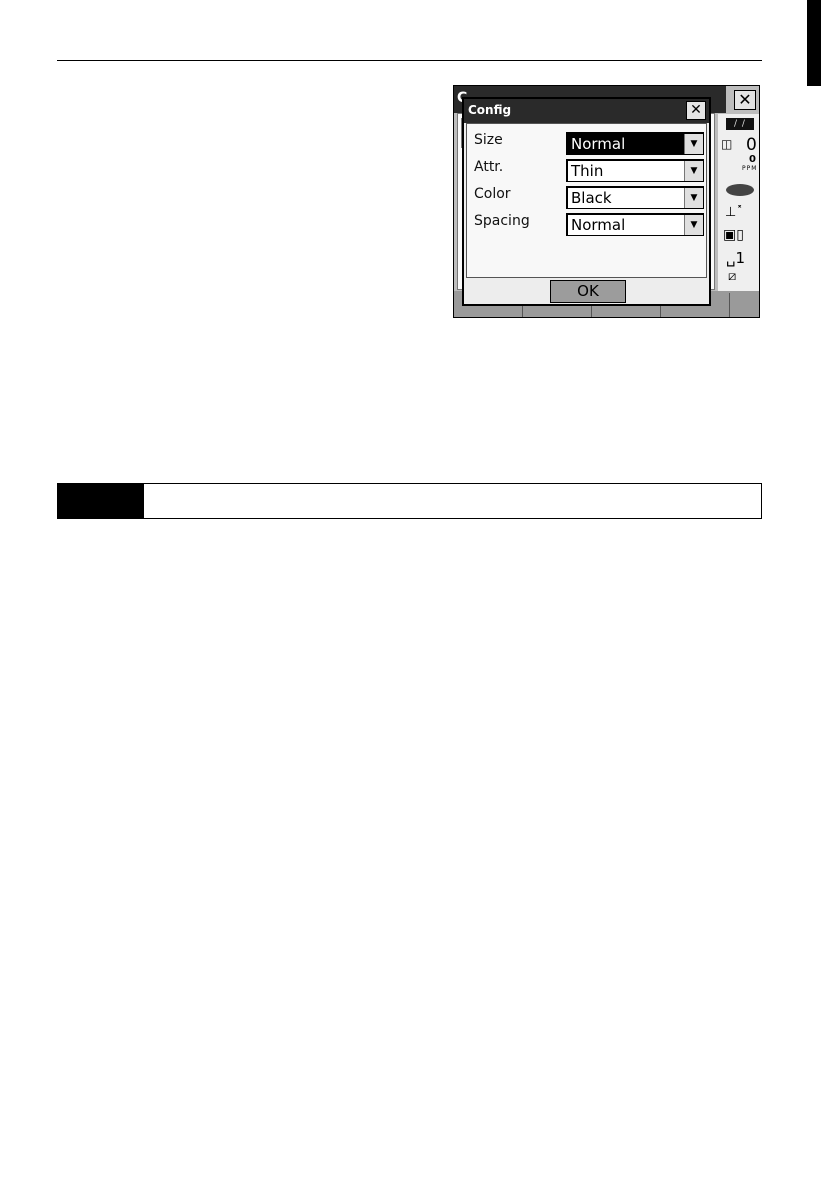 The image size is (840, 1190). What do you see at coordinates (101, 501) in the screenshot?
I see `note-label-block` at bounding box center [101, 501].